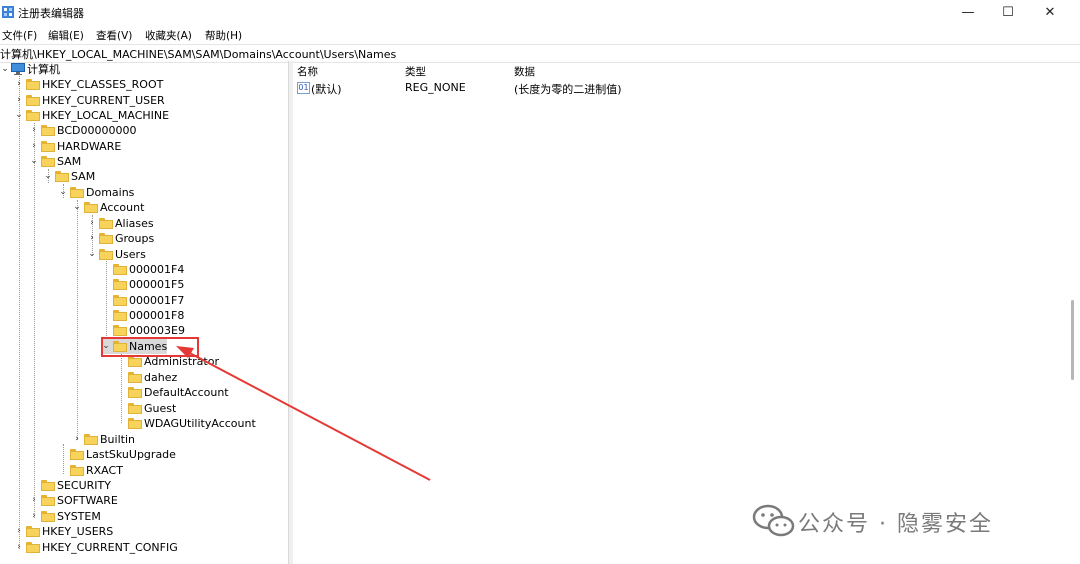  What do you see at coordinates (303, 413) in the screenshot?
I see `annotation-arrow` at bounding box center [303, 413].